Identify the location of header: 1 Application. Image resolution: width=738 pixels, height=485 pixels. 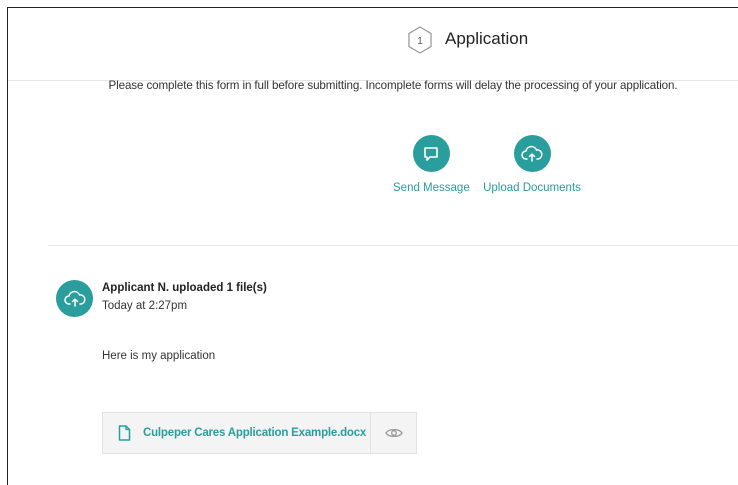
(373, 44).